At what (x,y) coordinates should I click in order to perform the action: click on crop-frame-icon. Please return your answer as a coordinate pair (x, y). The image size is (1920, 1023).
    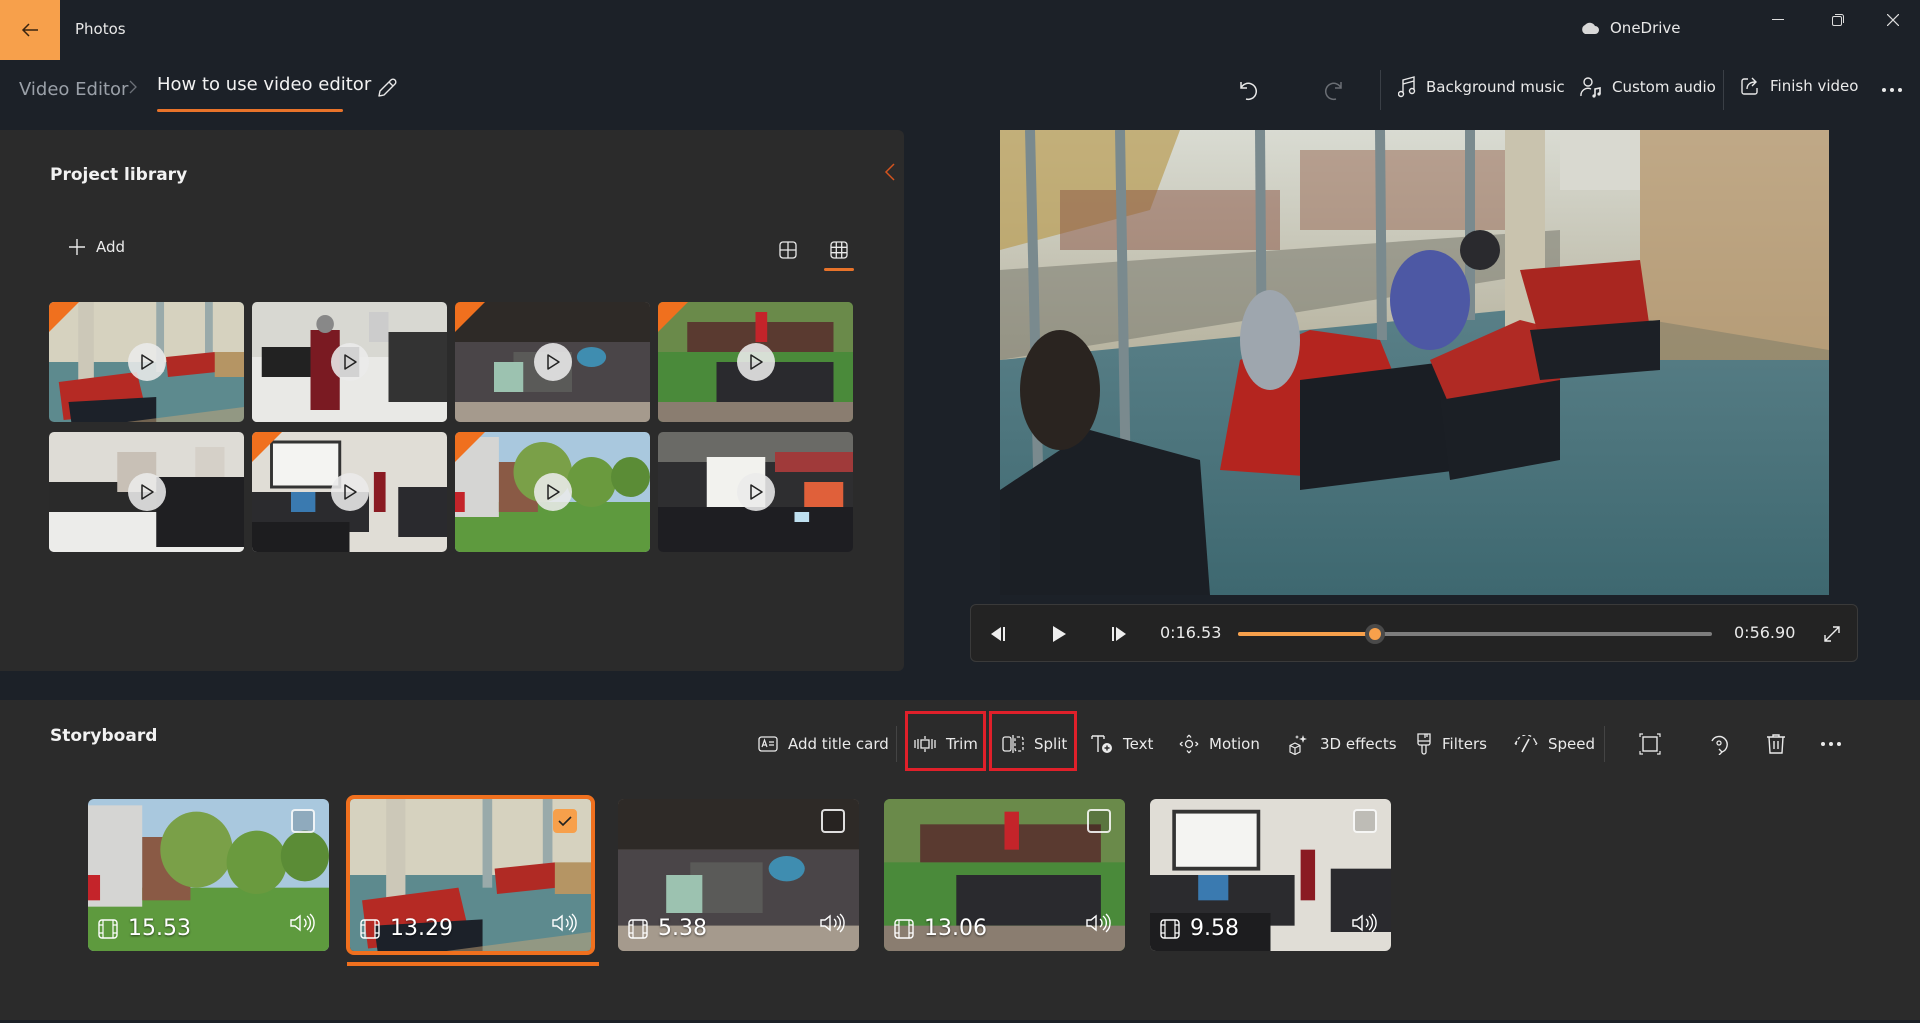
    Looking at the image, I should click on (1650, 744).